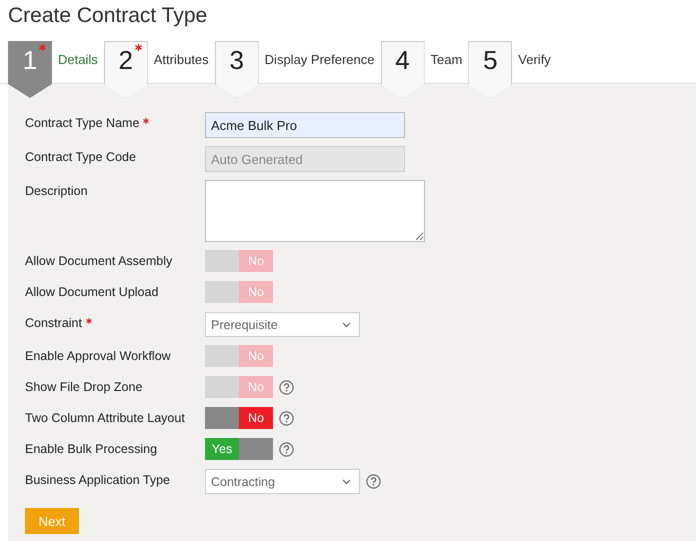 The image size is (696, 541). What do you see at coordinates (56, 191) in the screenshot?
I see `field-label: Description` at bounding box center [56, 191].